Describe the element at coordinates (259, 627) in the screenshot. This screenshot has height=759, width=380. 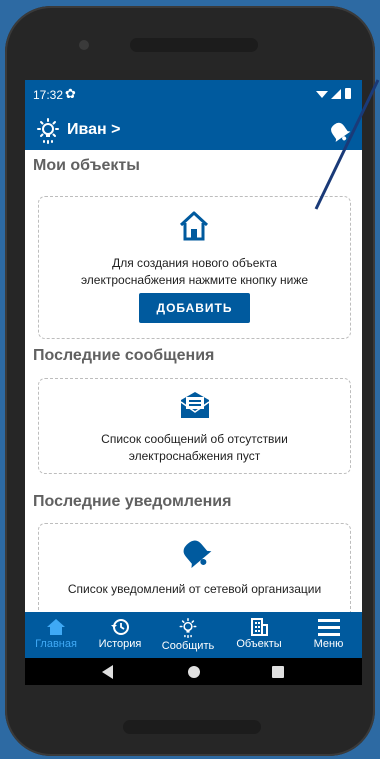
I see `building-icon` at that location.